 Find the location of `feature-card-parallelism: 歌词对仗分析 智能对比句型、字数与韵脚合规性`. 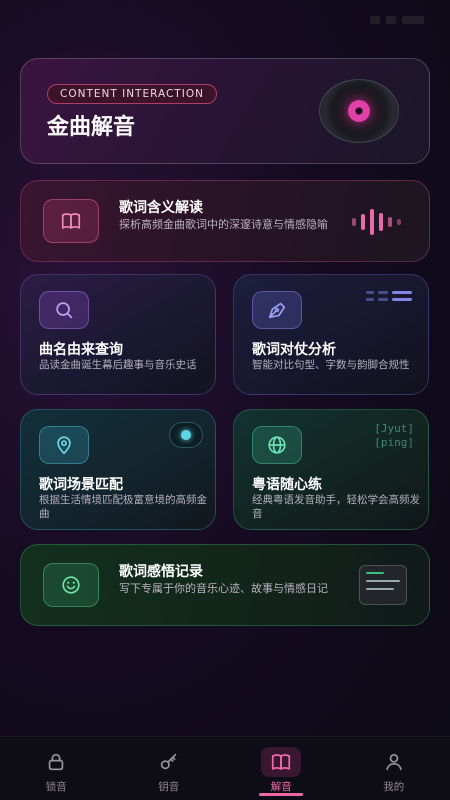

feature-card-parallelism: 歌词对仗分析 智能对比句型、字数与韵脚合规性 is located at coordinates (331, 334).